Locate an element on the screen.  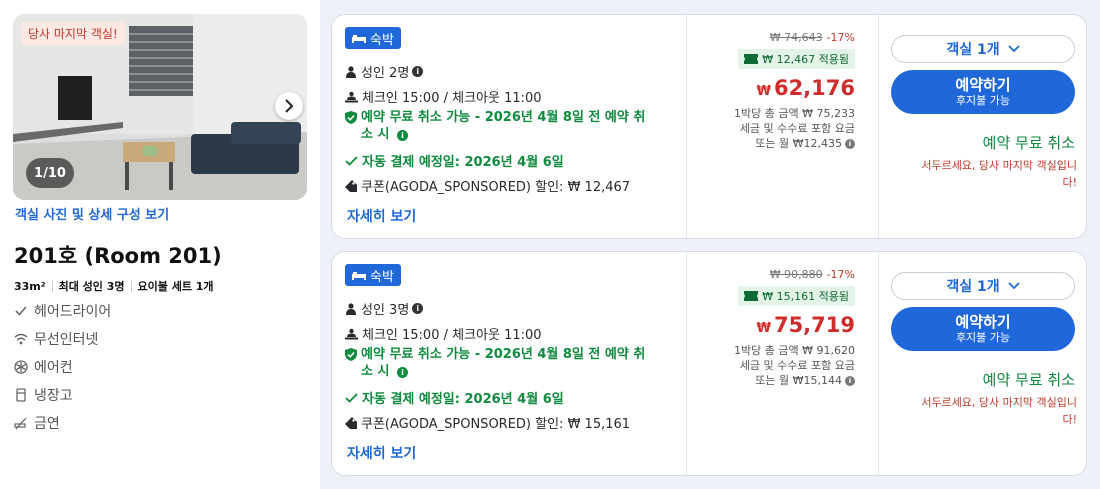
wifi-icon is located at coordinates (21, 339).